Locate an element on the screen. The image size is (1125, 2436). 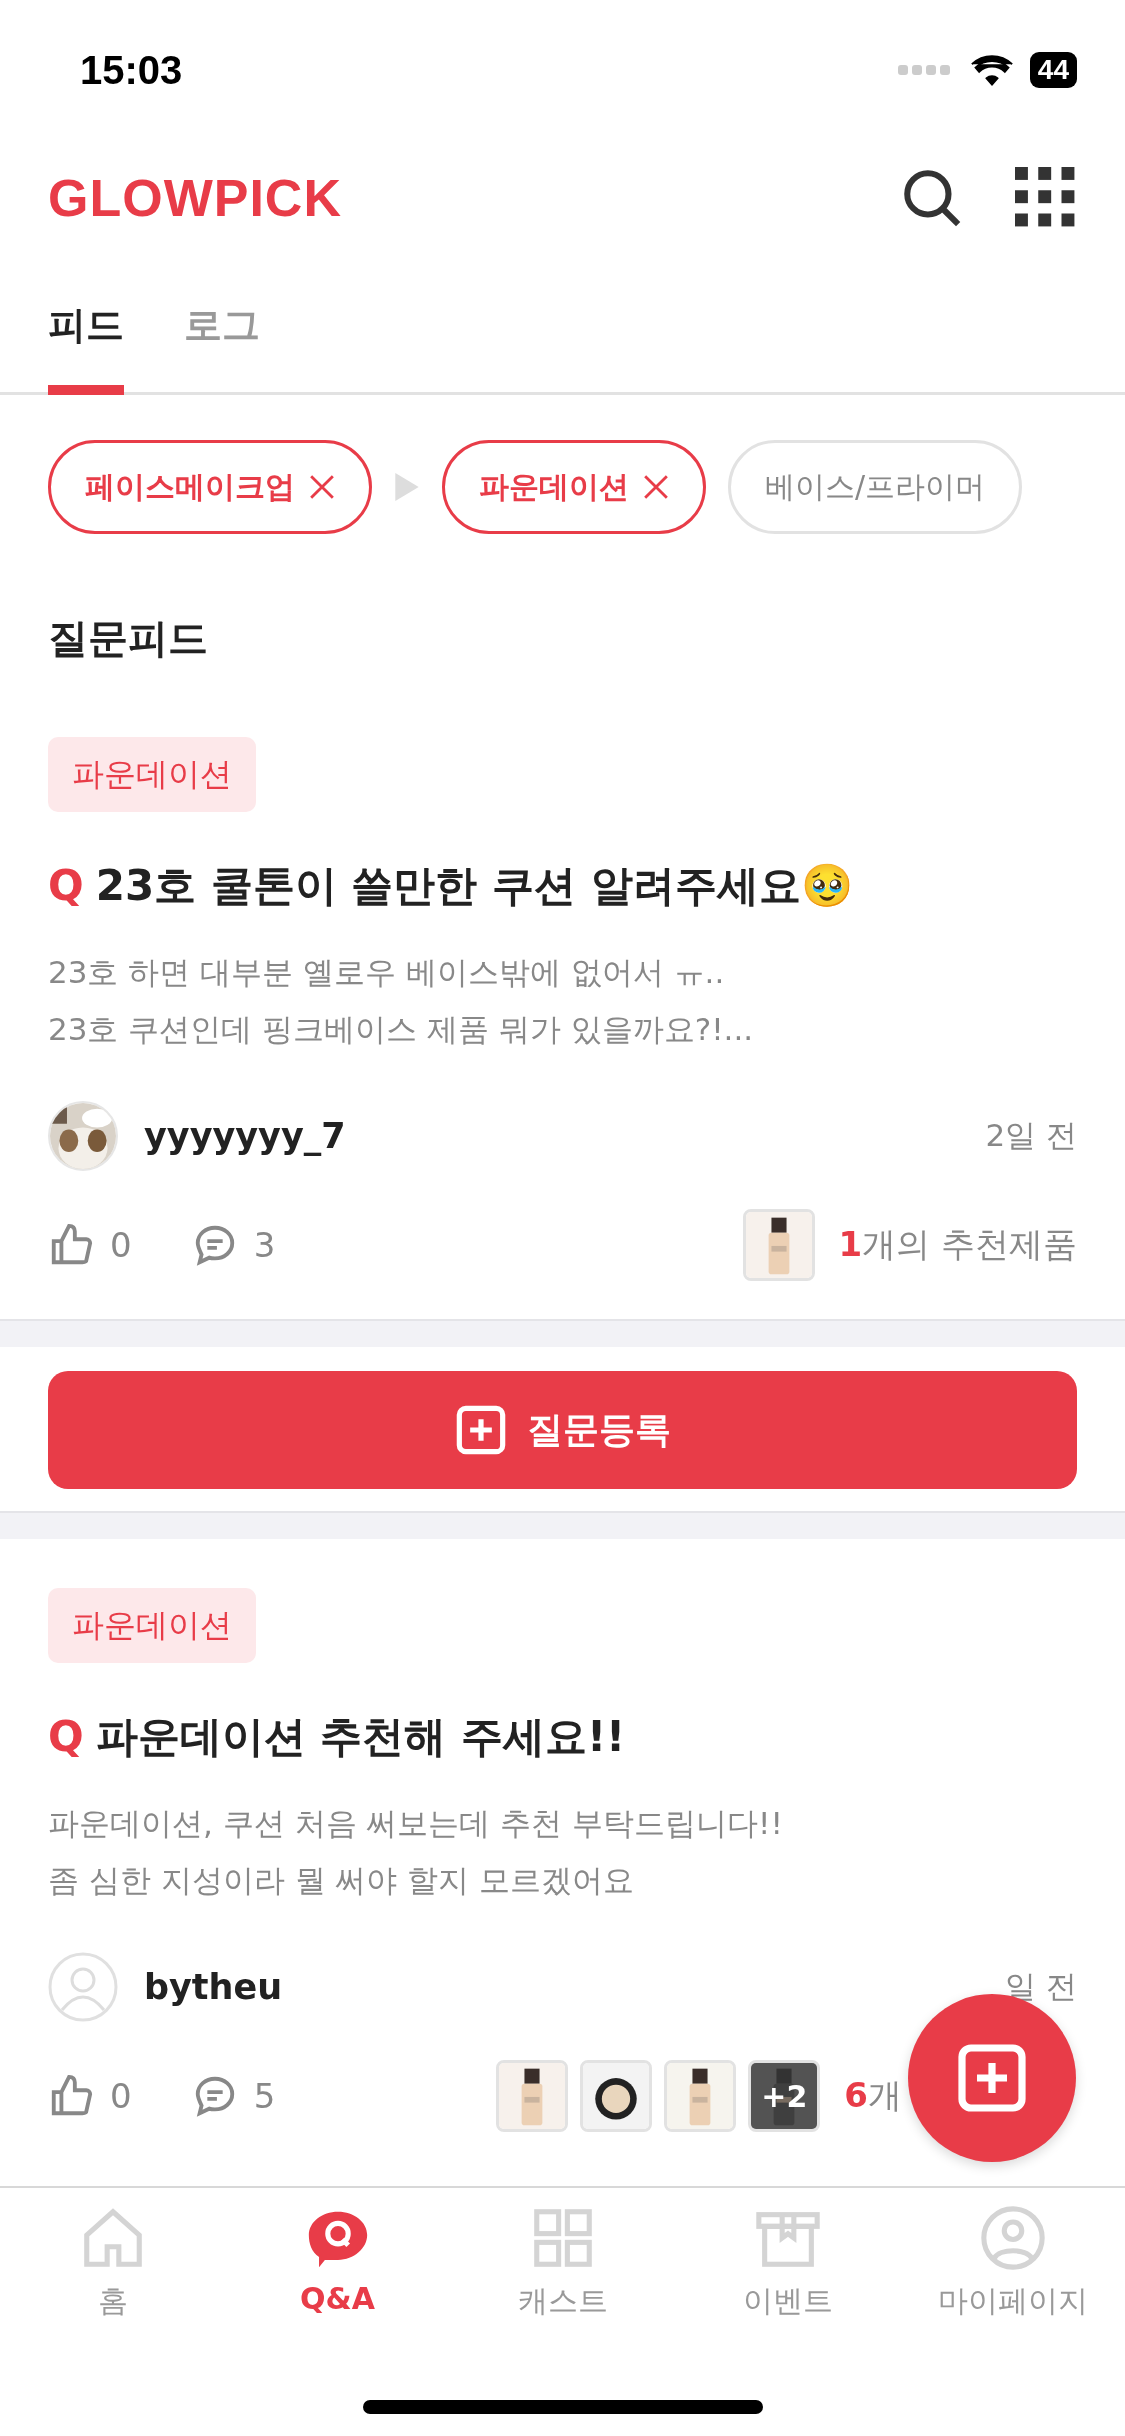
filter-chip: 파운데이션 is located at coordinates (574, 487).